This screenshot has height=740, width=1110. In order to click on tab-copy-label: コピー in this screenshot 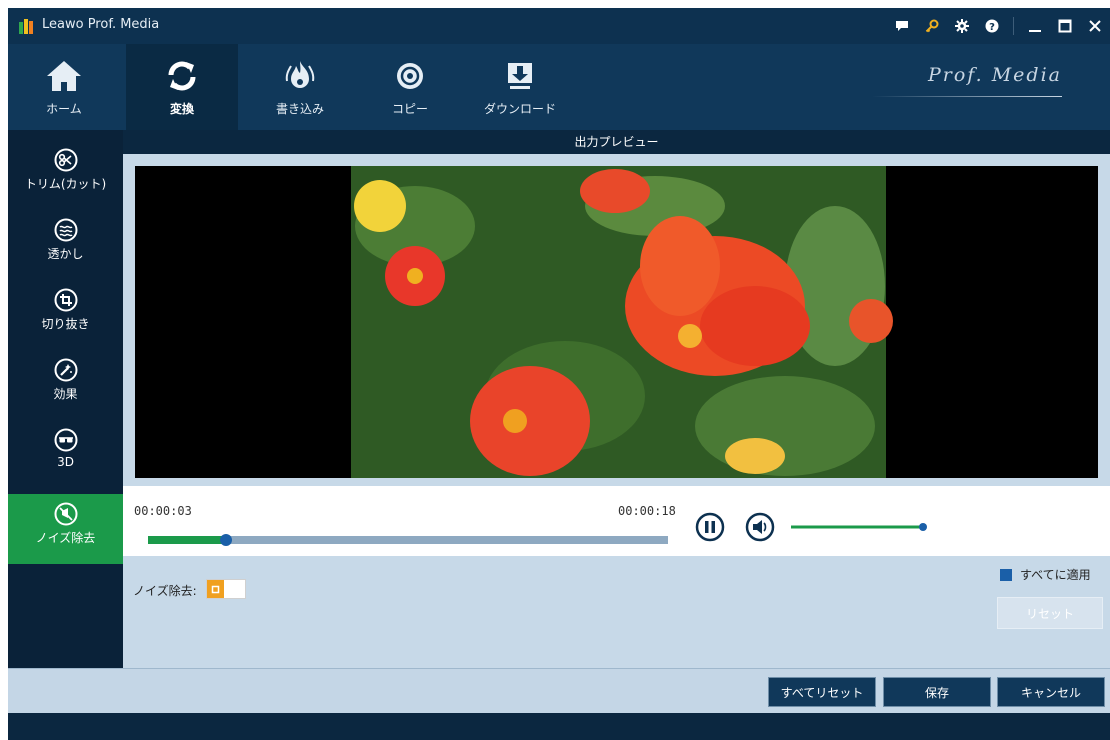, I will do `click(409, 109)`.